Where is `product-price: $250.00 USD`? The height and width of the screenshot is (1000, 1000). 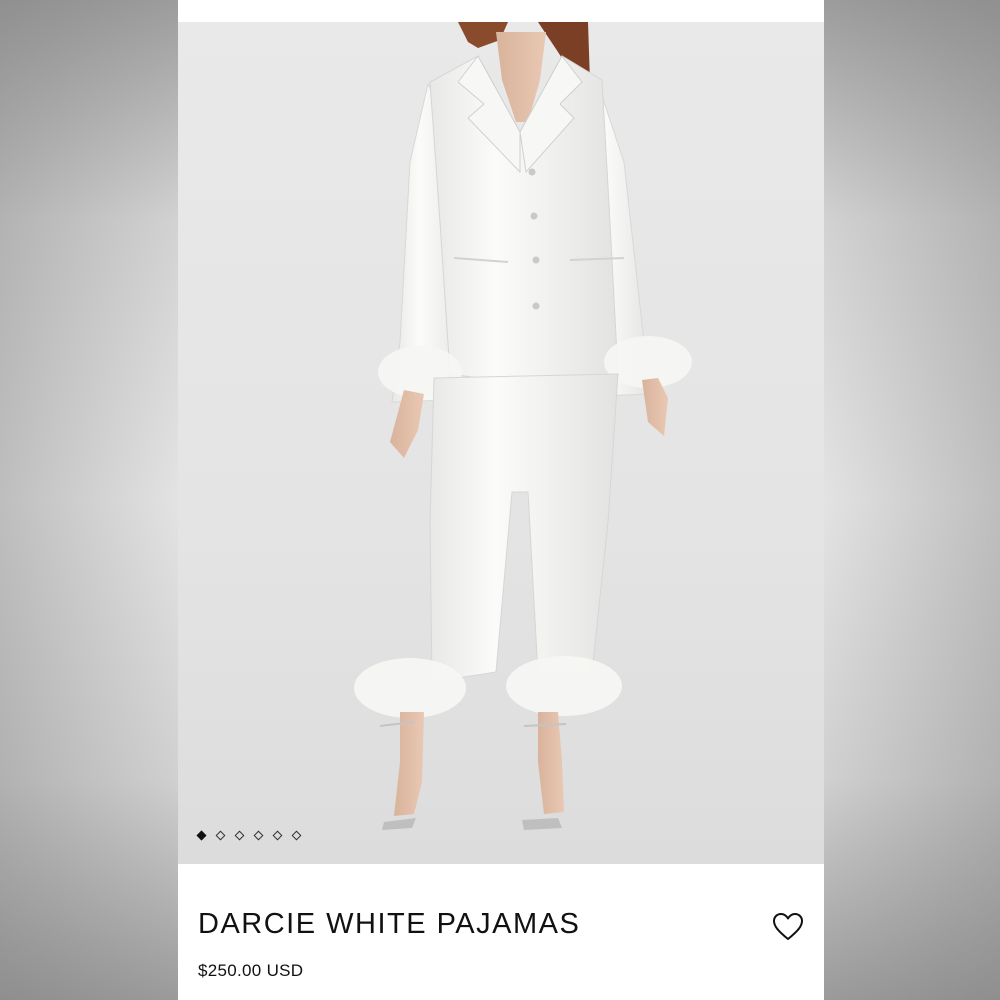 product-price: $250.00 USD is located at coordinates (251, 970).